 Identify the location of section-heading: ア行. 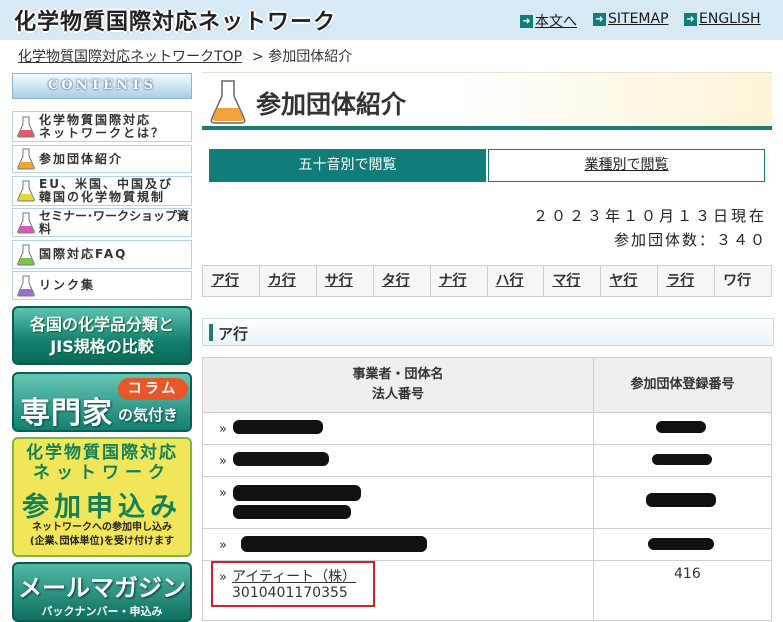
(488, 332).